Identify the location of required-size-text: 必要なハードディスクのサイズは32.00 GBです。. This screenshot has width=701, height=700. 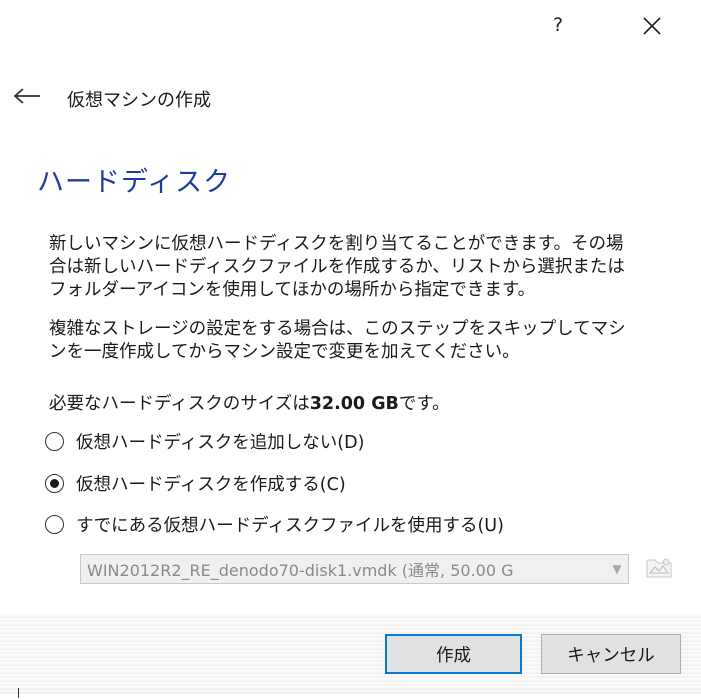
(249, 402).